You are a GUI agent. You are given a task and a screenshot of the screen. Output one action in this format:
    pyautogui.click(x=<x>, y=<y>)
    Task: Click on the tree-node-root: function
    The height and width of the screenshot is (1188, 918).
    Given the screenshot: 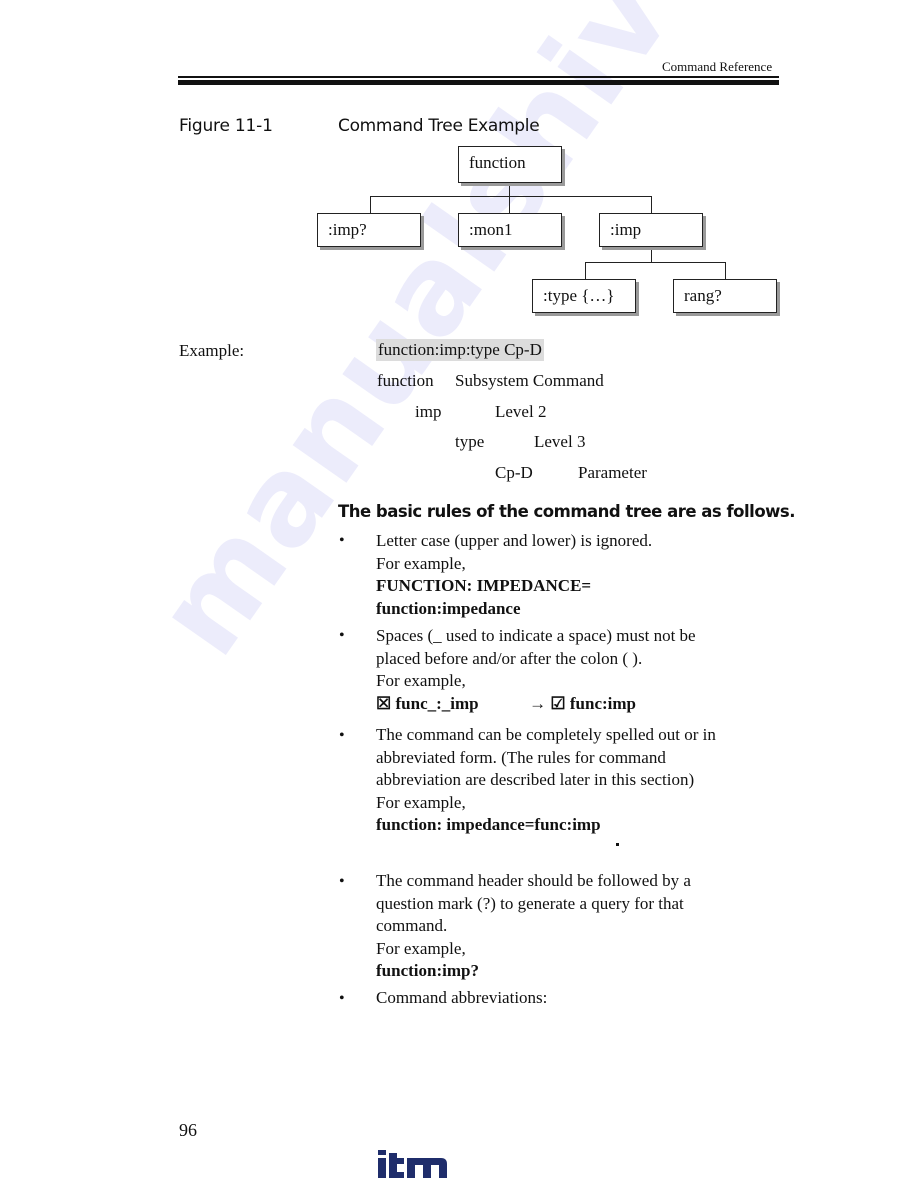 What is the action you would take?
    pyautogui.click(x=510, y=164)
    